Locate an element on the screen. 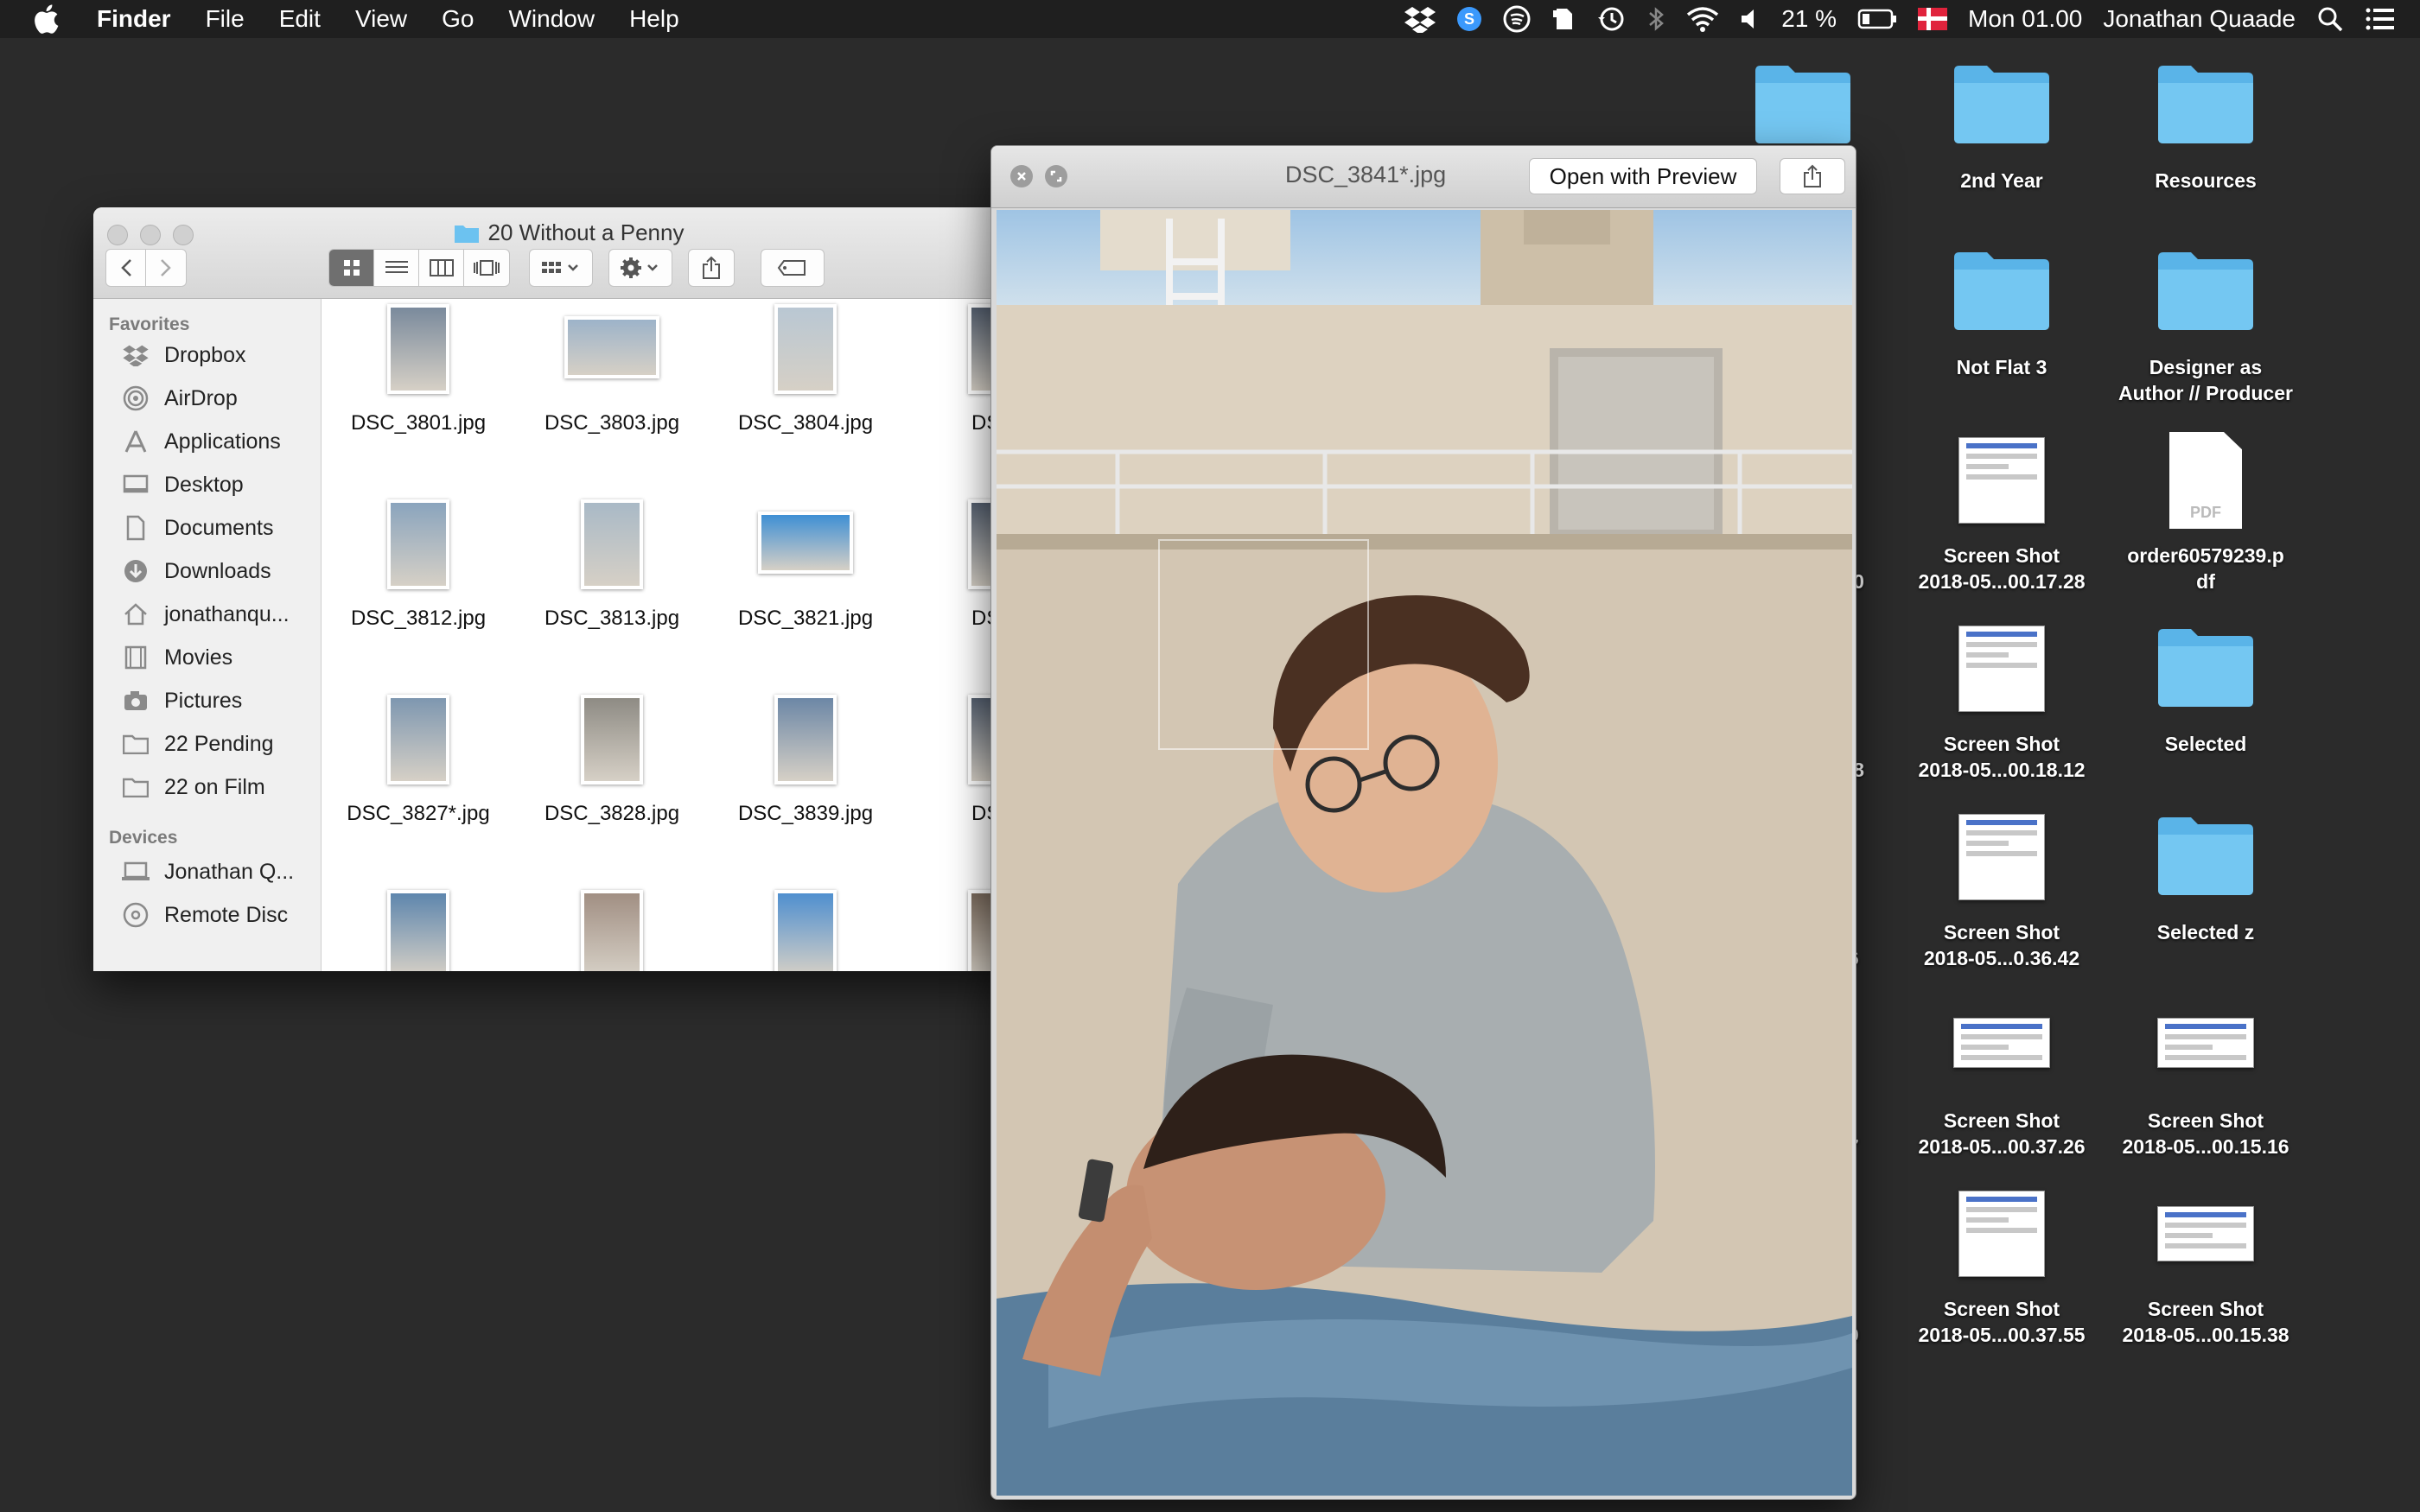 This screenshot has width=2420, height=1512. desktop-item-label: Resources is located at coordinates (2206, 180).